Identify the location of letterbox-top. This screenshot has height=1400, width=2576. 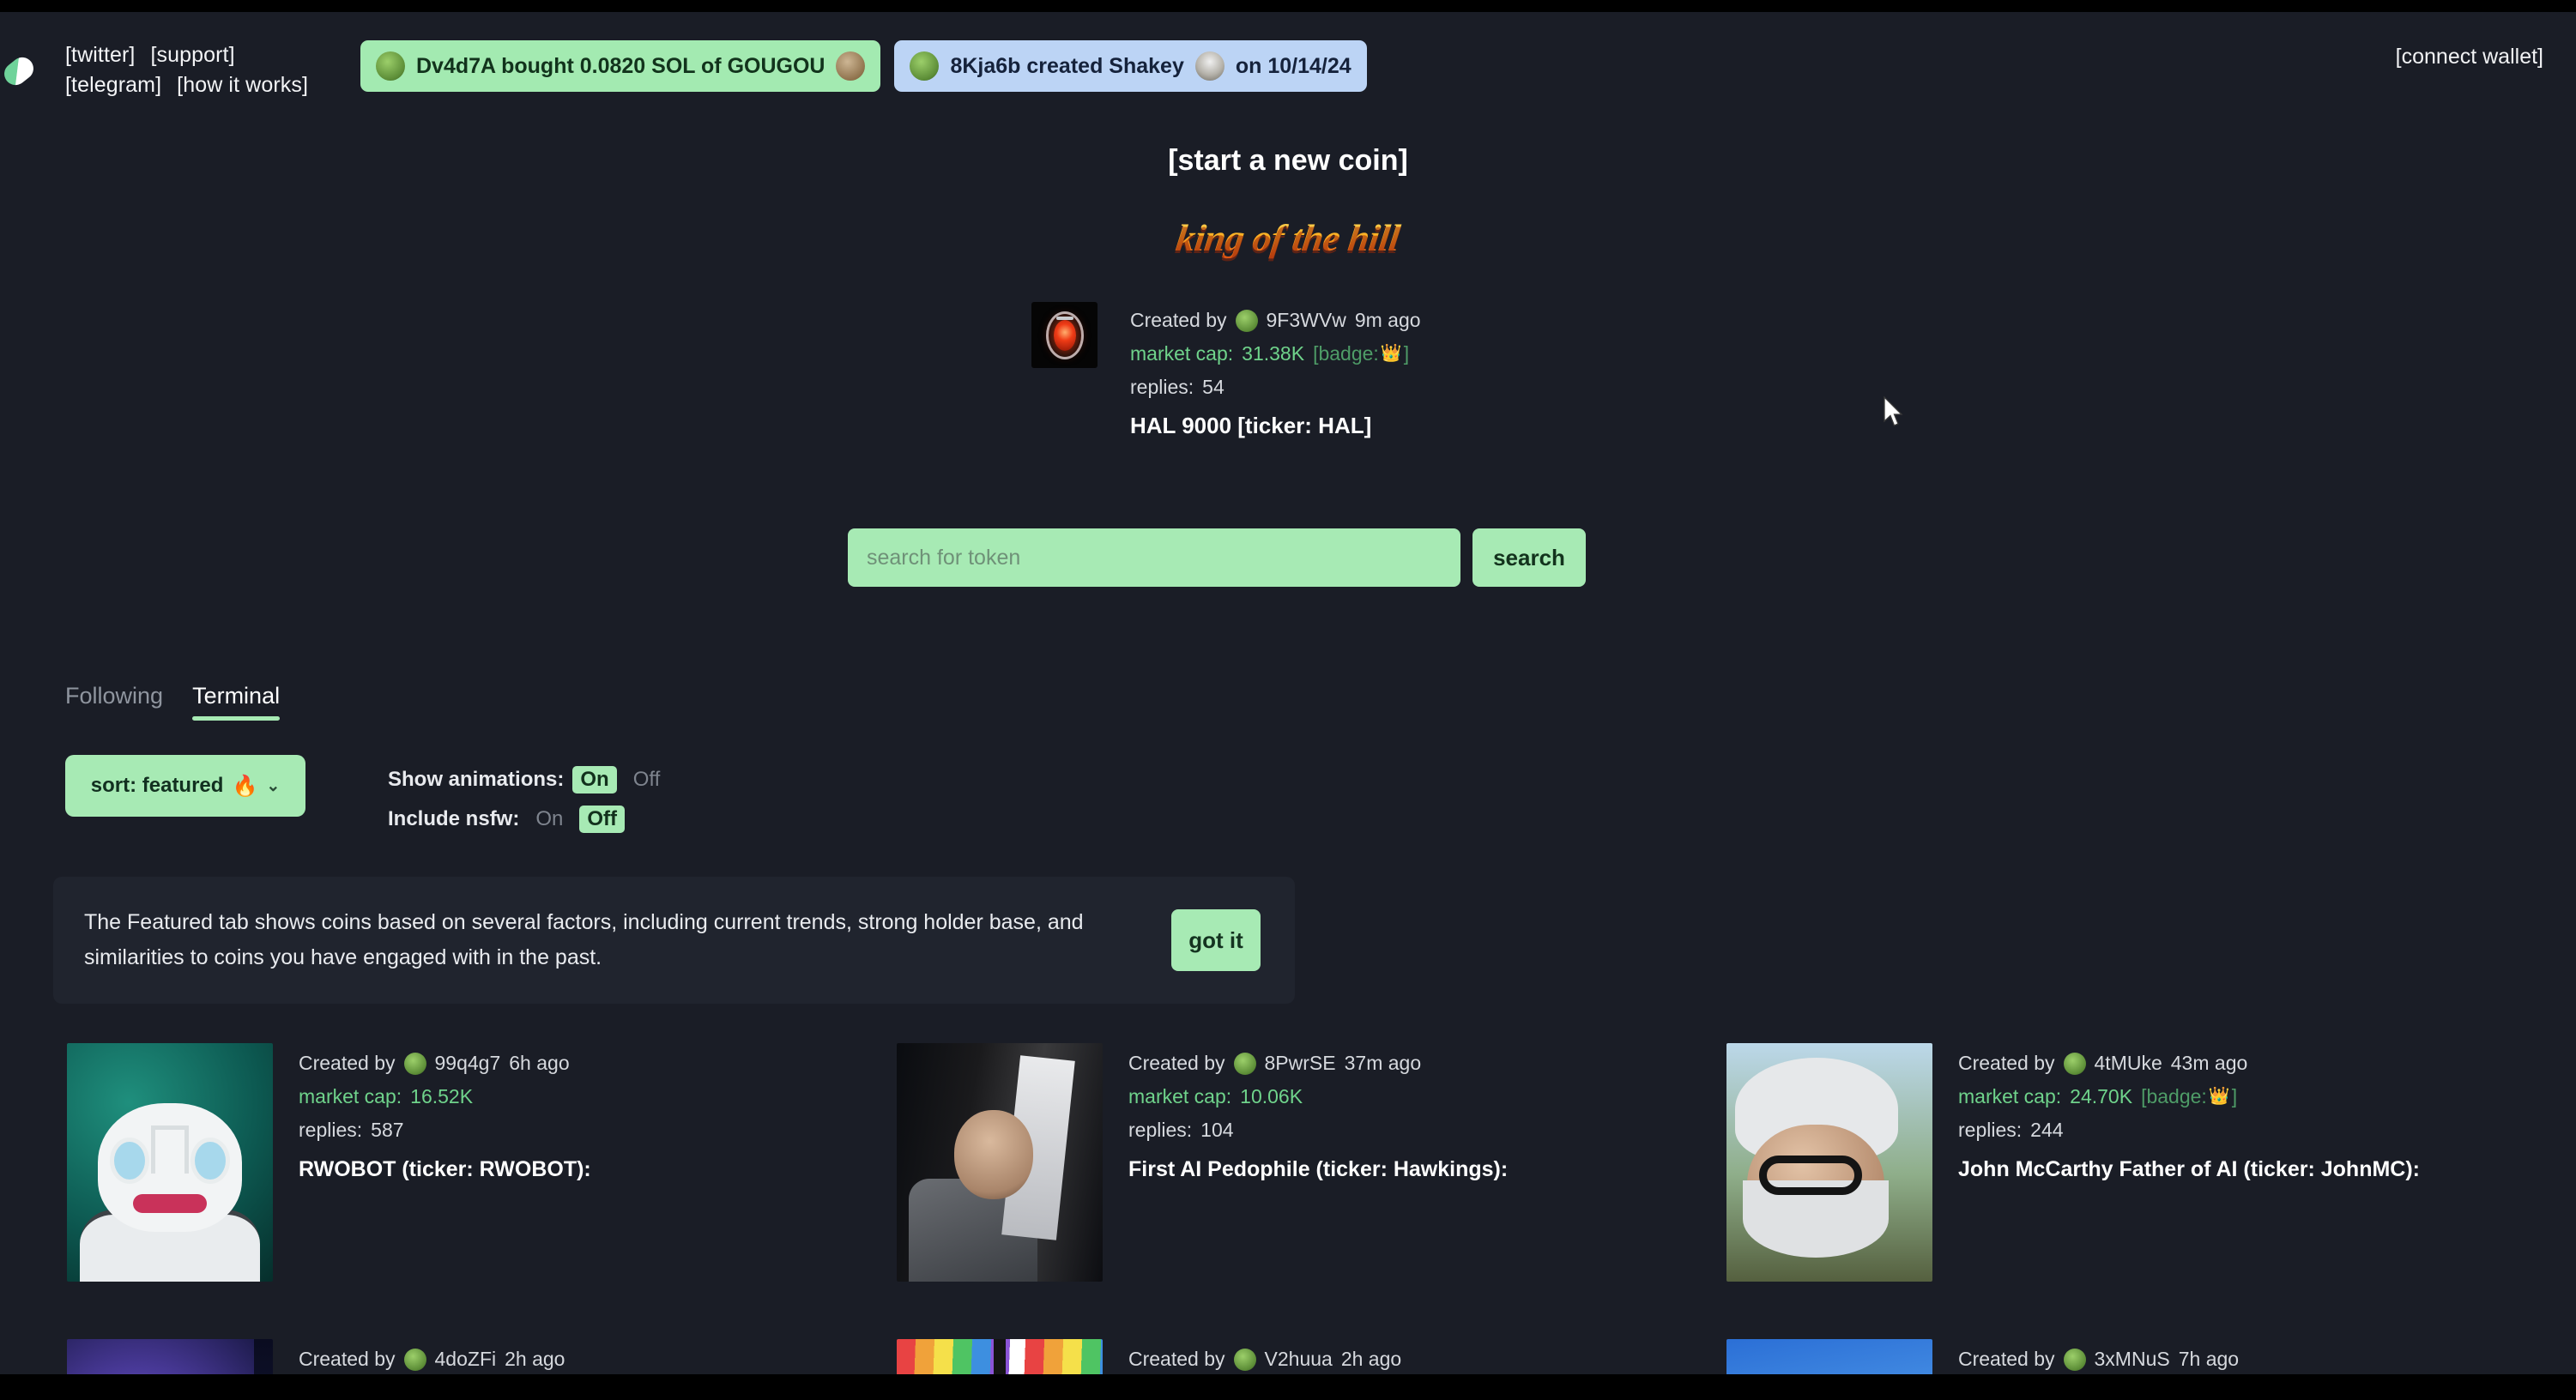
(1288, 6).